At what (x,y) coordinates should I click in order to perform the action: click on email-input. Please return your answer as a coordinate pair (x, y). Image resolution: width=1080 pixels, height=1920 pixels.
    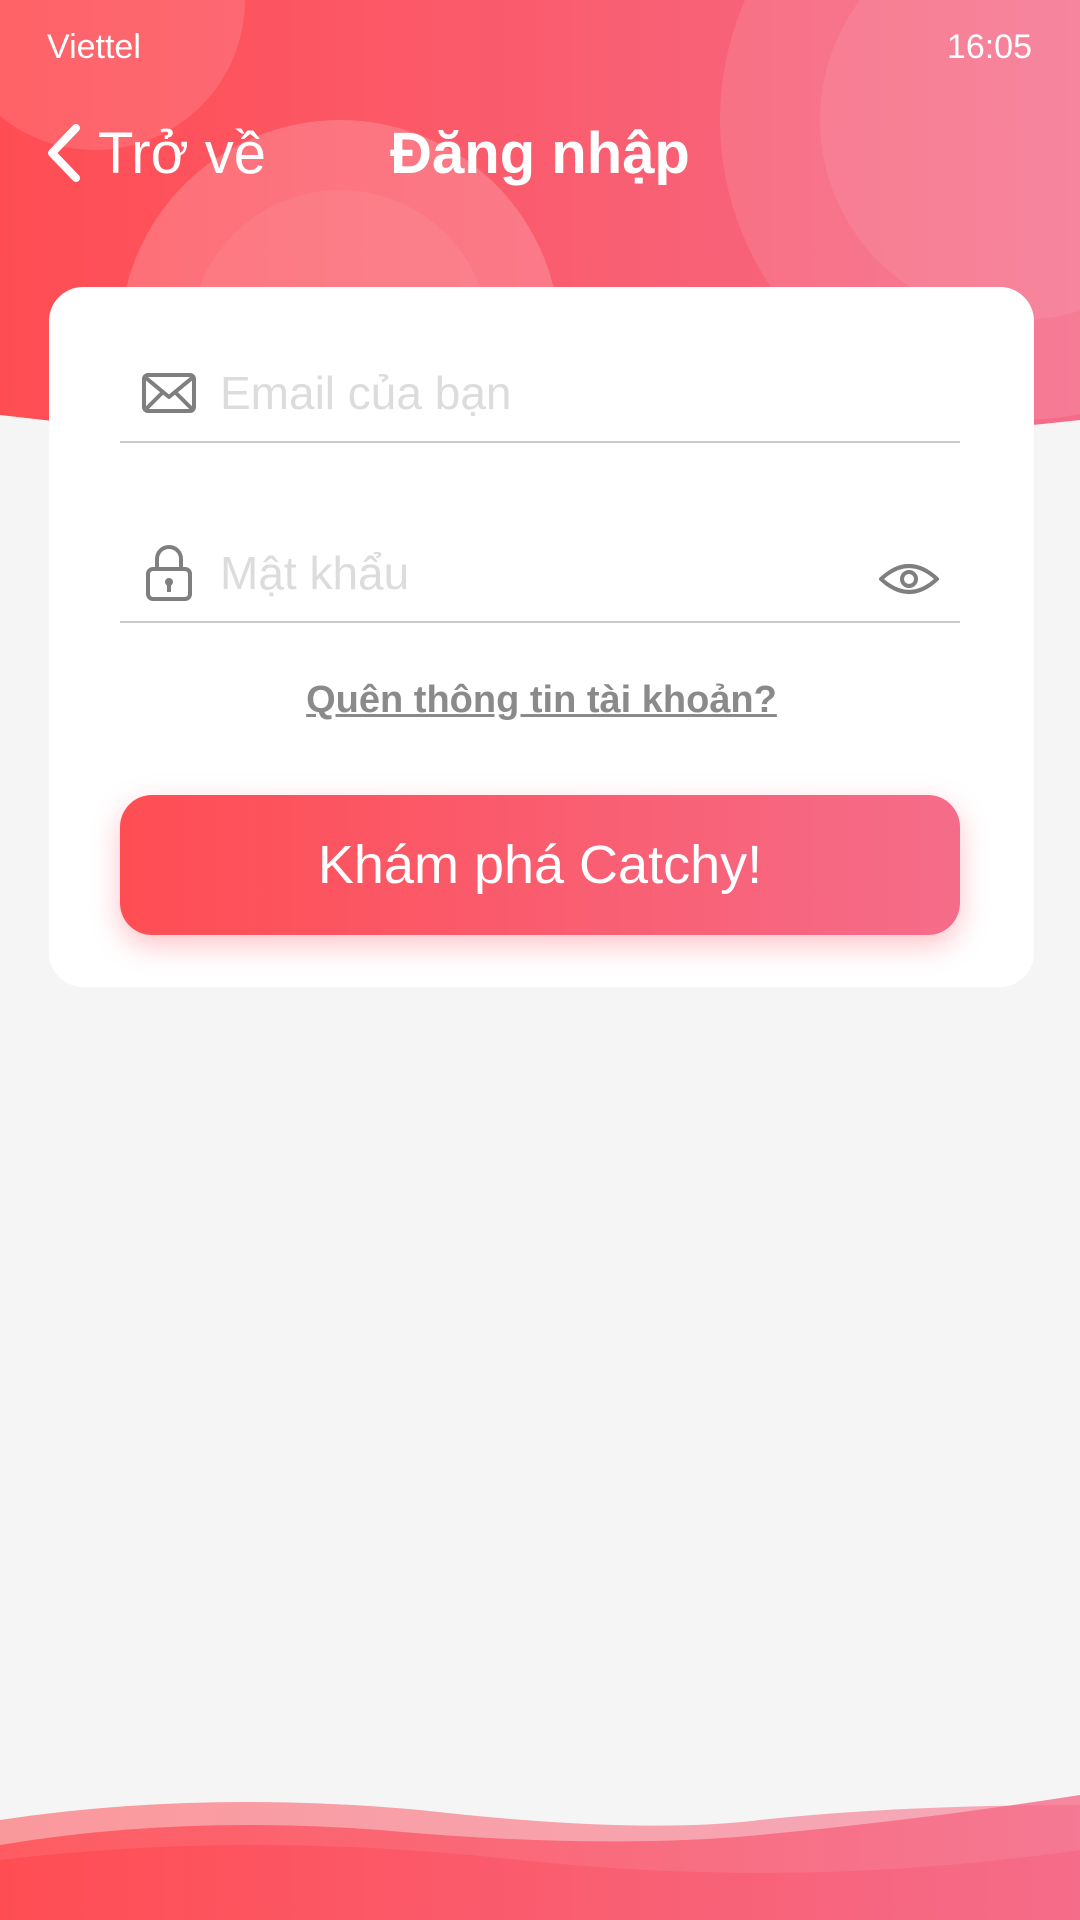
    Looking at the image, I should click on (520, 393).